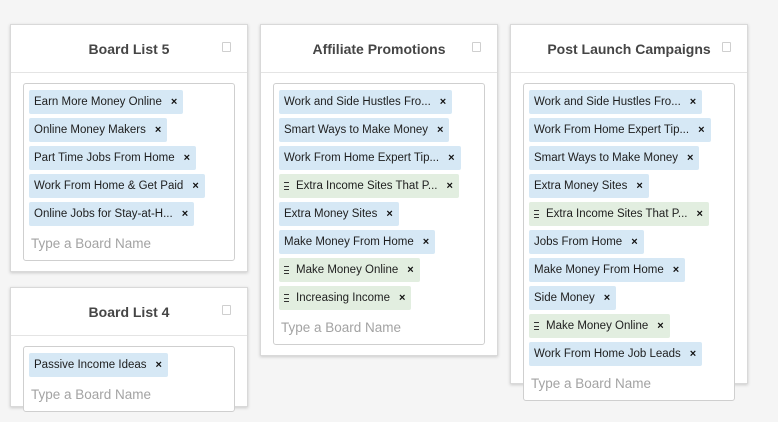 The width and height of the screenshot is (778, 422). I want to click on tag-row: Make Money Online ×, so click(629, 326).